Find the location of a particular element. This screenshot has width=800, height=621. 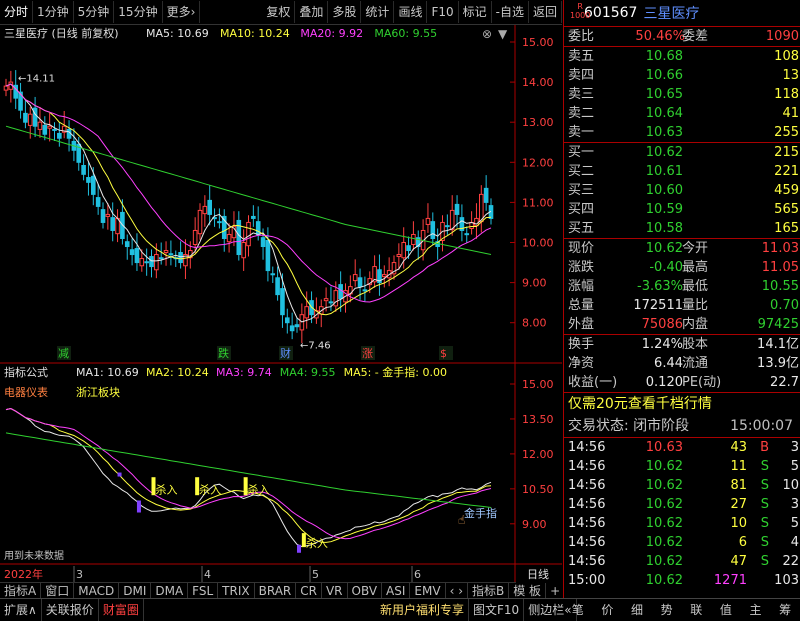

quote-label: 内盘 is located at coordinates (695, 324).